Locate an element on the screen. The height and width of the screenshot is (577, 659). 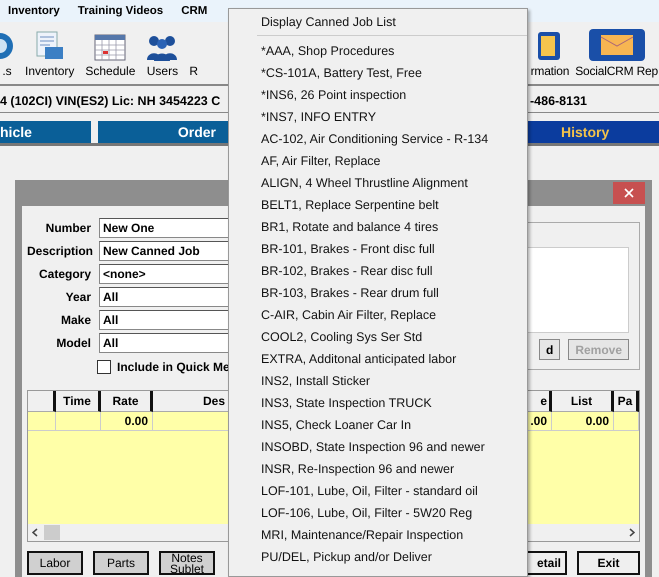
document-box-icon is located at coordinates (49, 46).